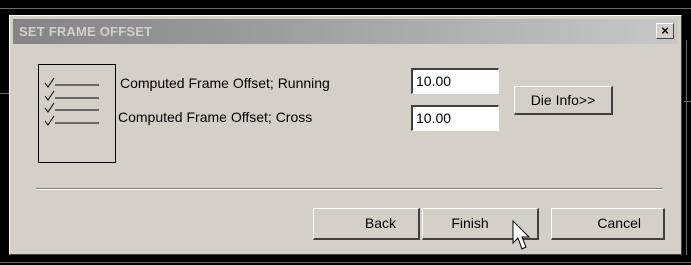 This screenshot has width=691, height=265. I want to click on cancel-button: Cancel, so click(608, 224).